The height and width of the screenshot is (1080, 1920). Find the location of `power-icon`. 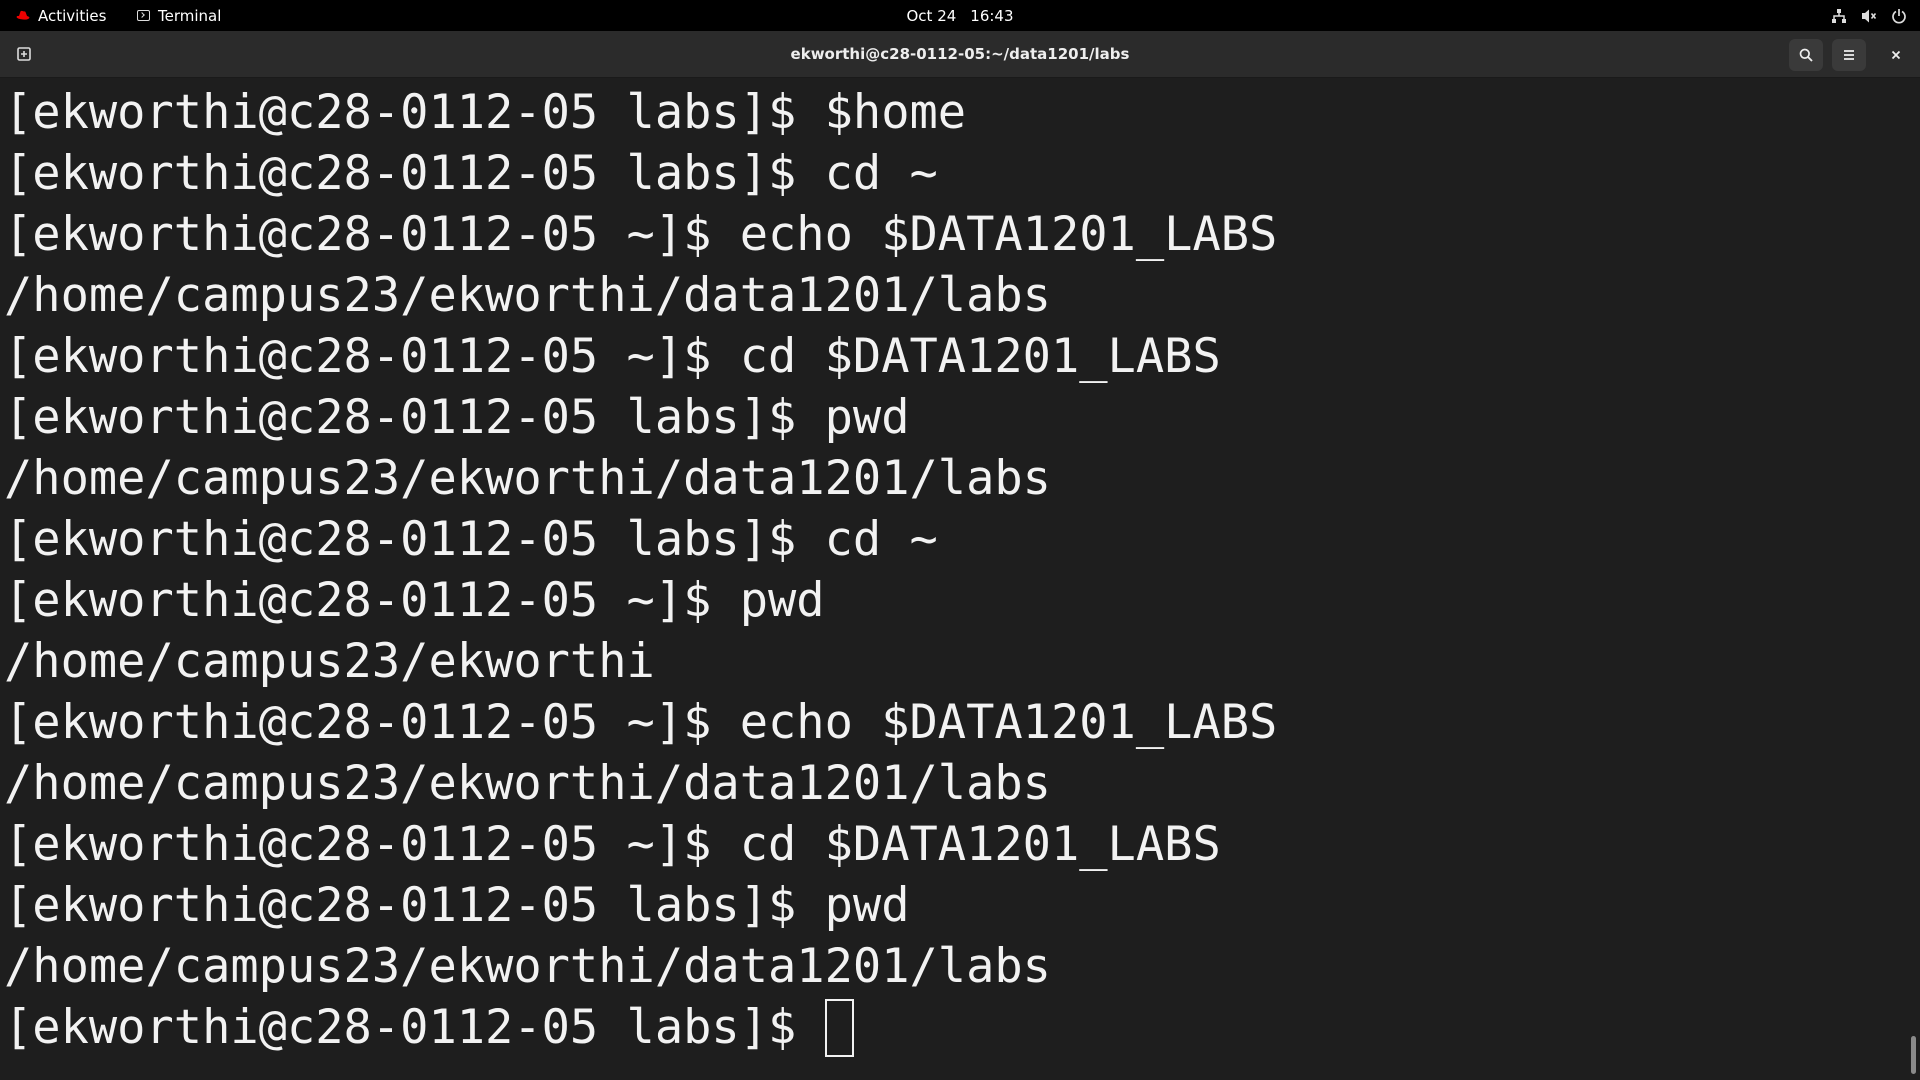

power-icon is located at coordinates (1899, 15).